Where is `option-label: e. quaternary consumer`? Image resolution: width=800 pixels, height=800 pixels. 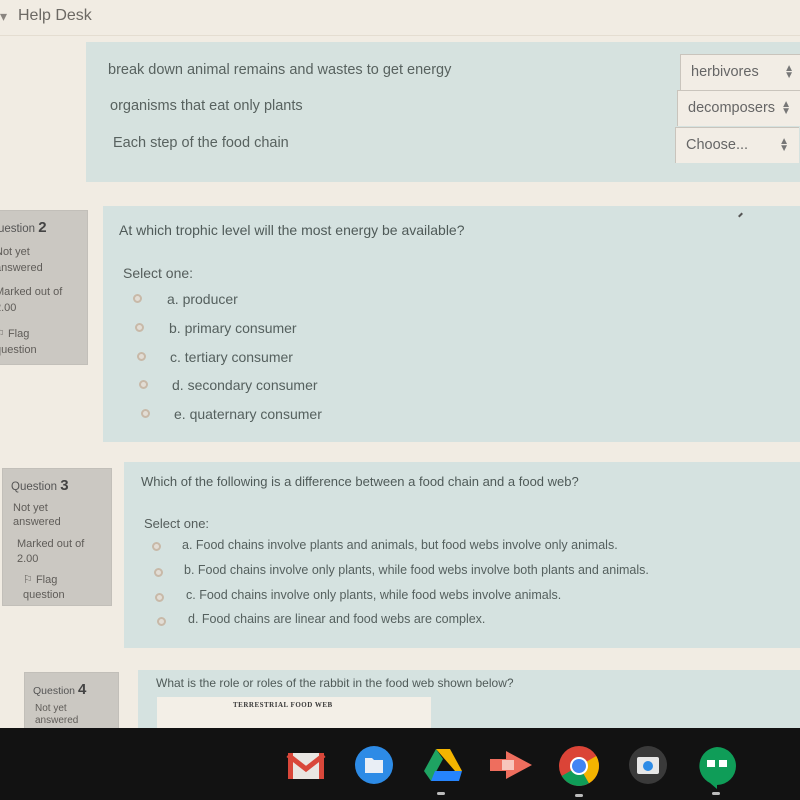 option-label: e. quaternary consumer is located at coordinates (248, 414).